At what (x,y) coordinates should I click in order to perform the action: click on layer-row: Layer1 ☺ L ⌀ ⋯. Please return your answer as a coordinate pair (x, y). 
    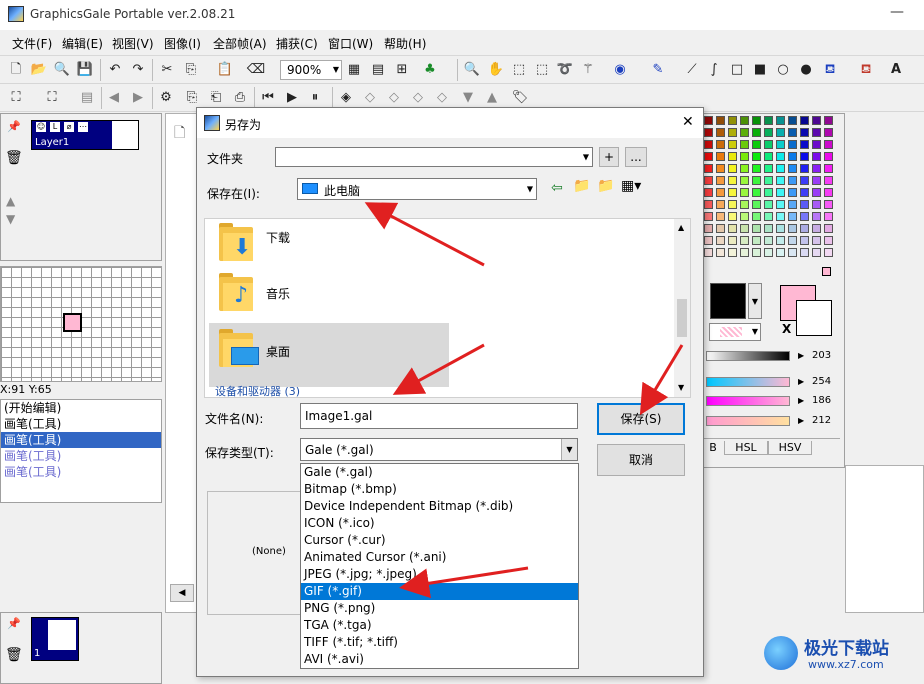
    Looking at the image, I should click on (85, 135).